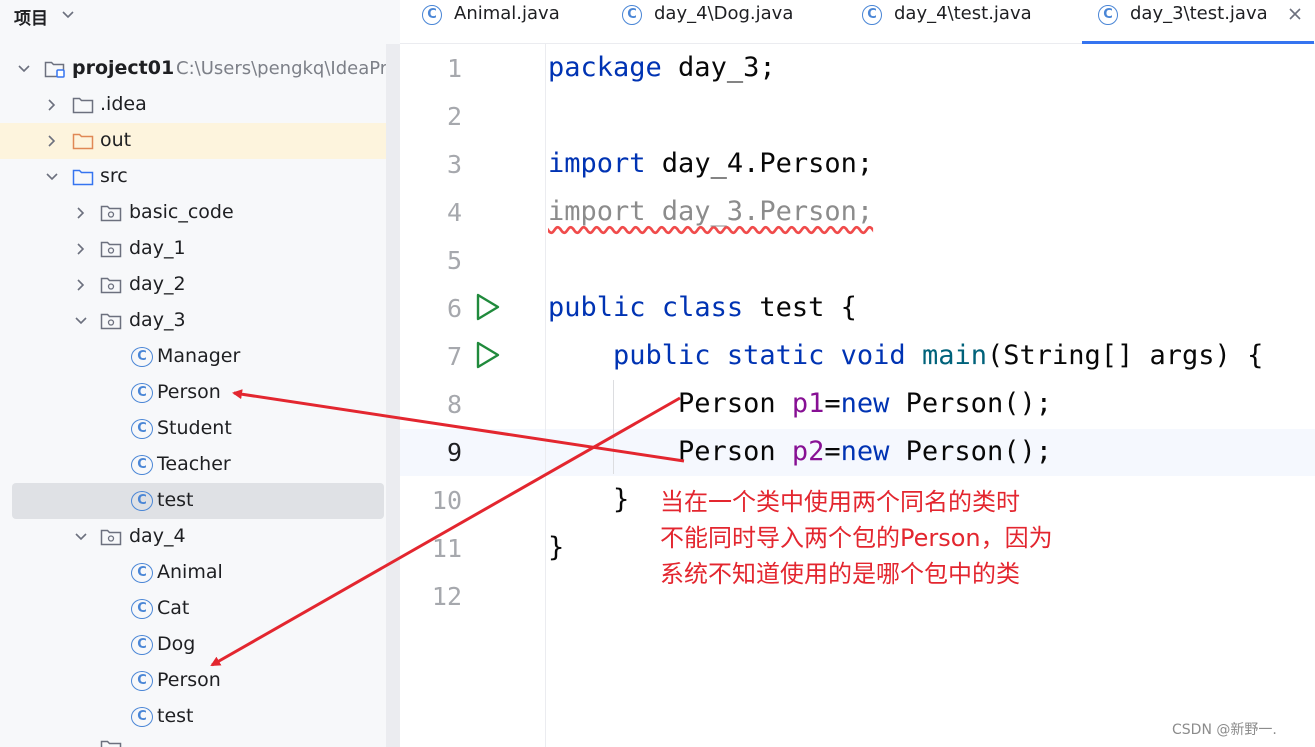  I want to click on code-line-10: }, so click(588, 499).